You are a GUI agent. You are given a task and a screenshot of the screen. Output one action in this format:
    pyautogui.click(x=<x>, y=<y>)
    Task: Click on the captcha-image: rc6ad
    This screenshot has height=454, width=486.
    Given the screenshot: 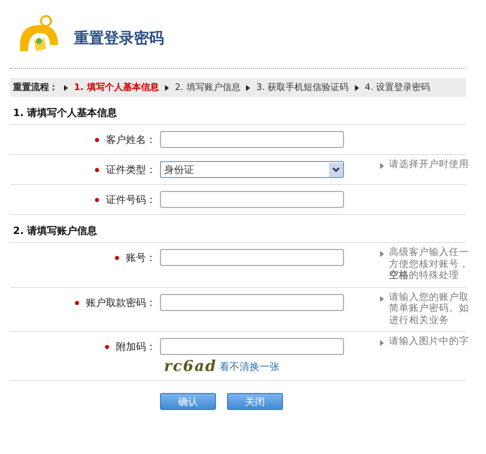 What is the action you would take?
    pyautogui.click(x=190, y=366)
    